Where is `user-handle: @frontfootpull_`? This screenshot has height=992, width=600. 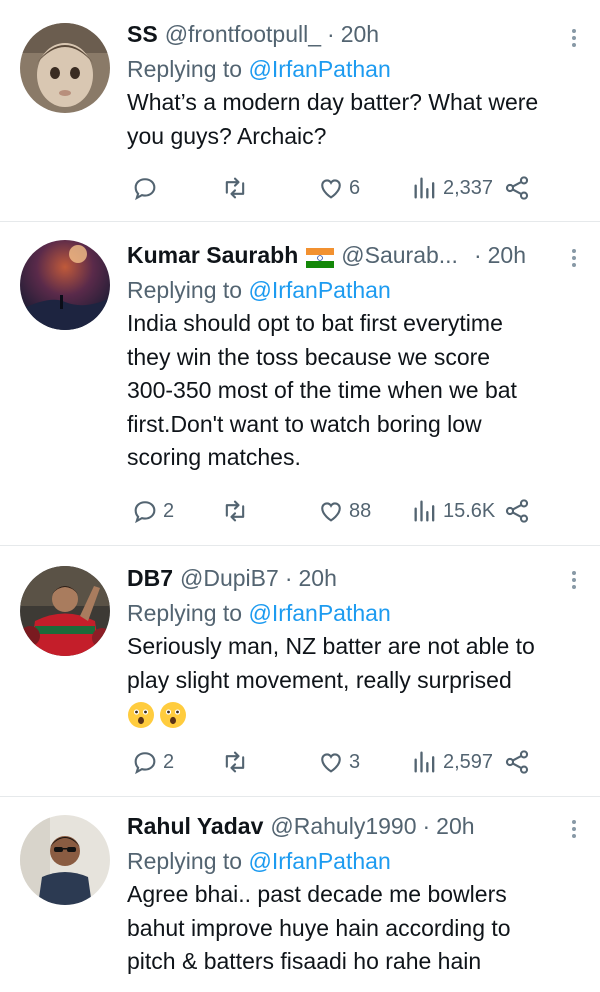 user-handle: @frontfootpull_ is located at coordinates (243, 34).